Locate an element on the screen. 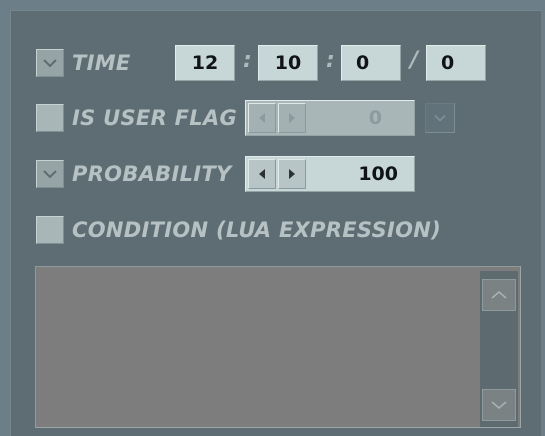  user-flag-spinner: 0 is located at coordinates (330, 118).